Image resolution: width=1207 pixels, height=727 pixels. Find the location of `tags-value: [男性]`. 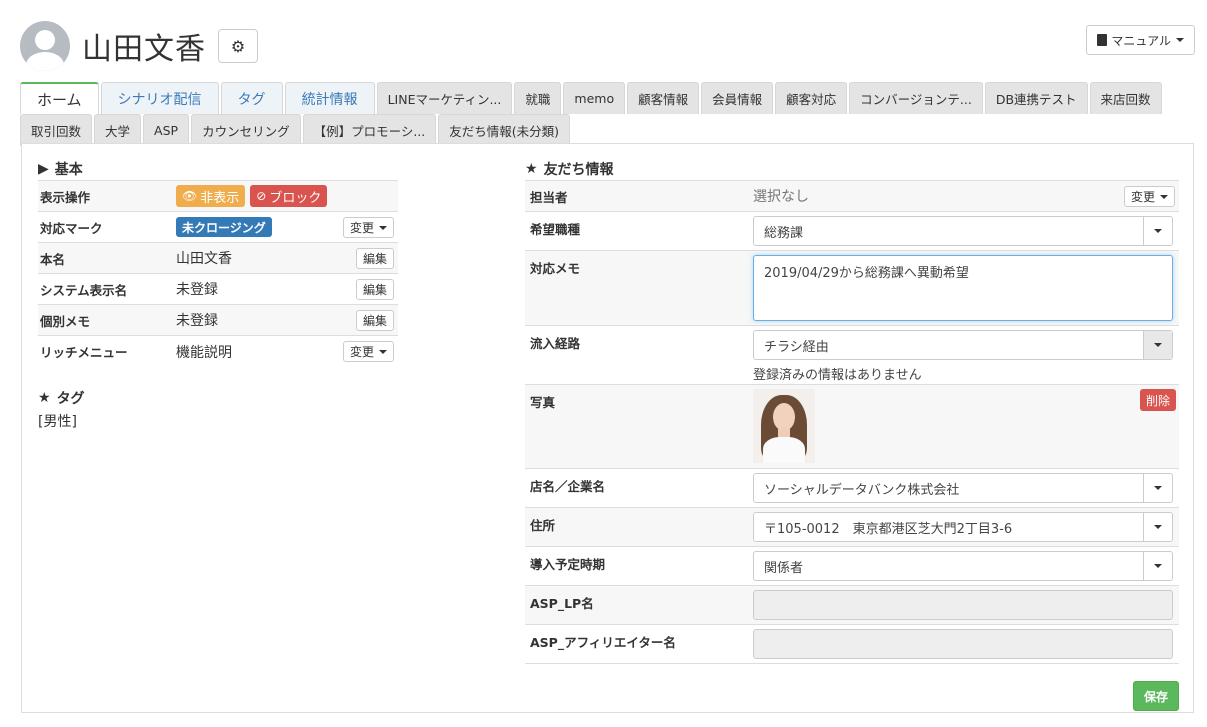

tags-value: [男性] is located at coordinates (57, 422).